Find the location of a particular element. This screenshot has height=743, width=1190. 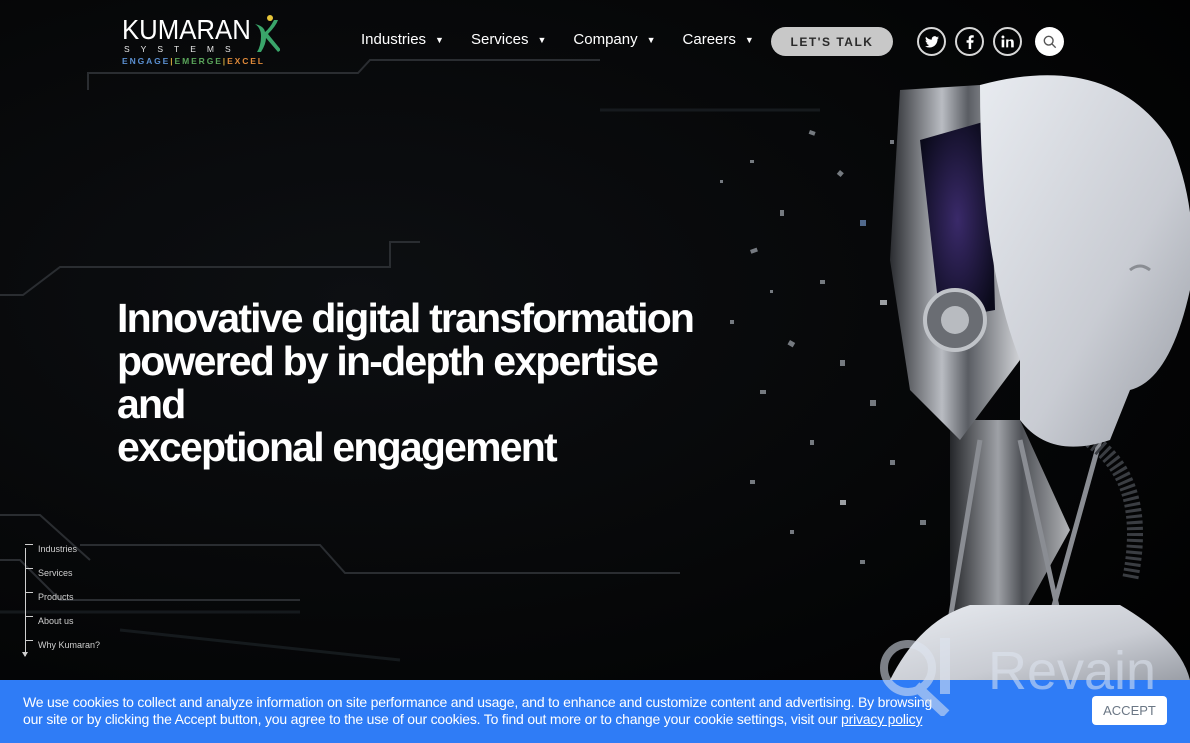

tagline-excel: EXCEL is located at coordinates (246, 61).